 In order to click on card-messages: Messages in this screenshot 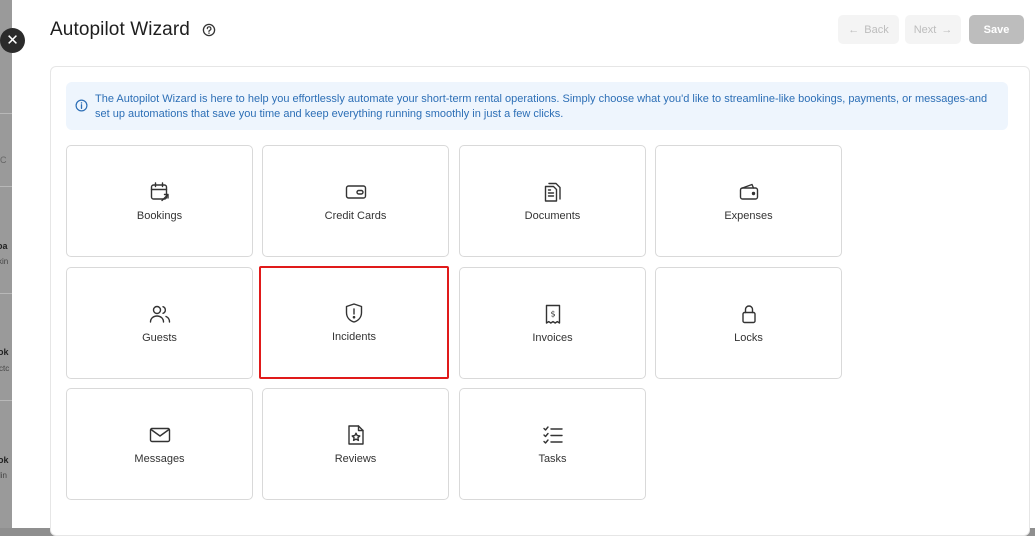, I will do `click(159, 444)`.